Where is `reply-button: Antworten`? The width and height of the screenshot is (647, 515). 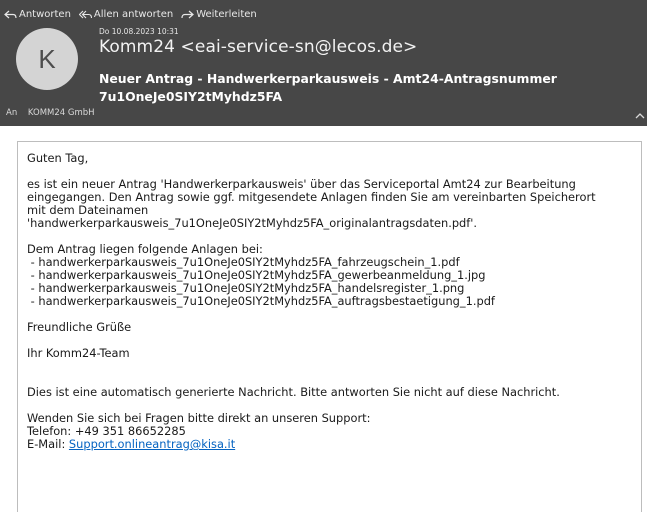
reply-button: Antworten is located at coordinates (37, 14).